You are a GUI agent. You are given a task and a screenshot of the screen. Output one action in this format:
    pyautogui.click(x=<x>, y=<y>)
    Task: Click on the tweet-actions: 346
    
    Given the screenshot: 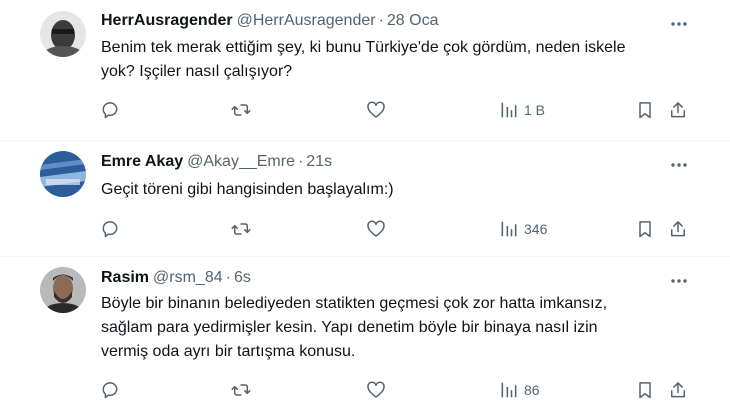 What is the action you would take?
    pyautogui.click(x=365, y=229)
    